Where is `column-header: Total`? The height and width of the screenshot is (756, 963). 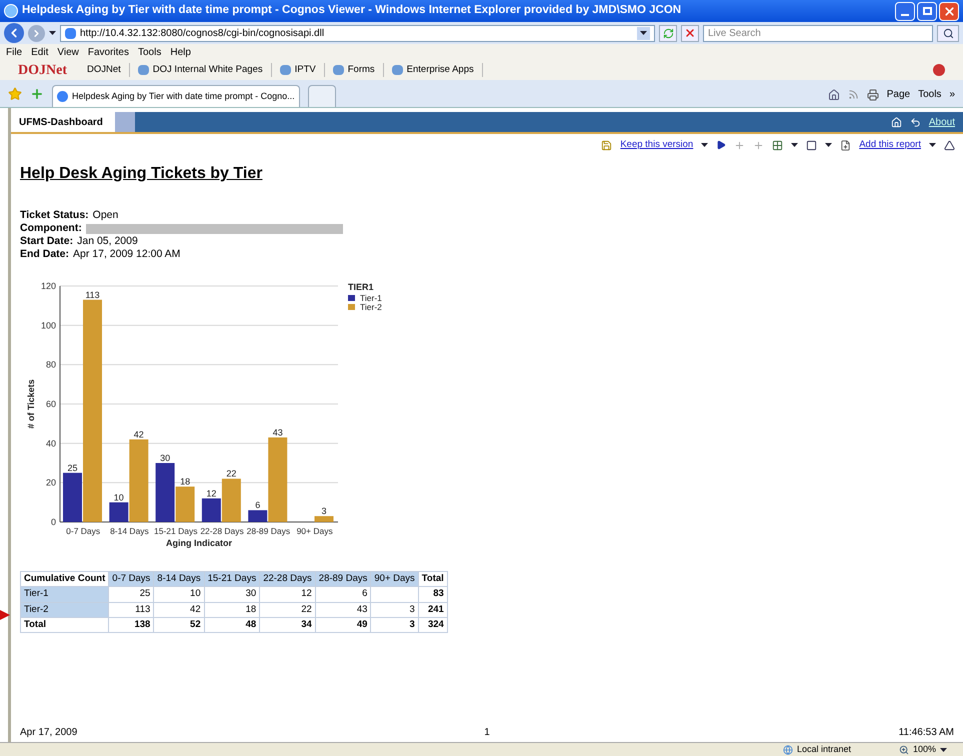 column-header: Total is located at coordinates (433, 579).